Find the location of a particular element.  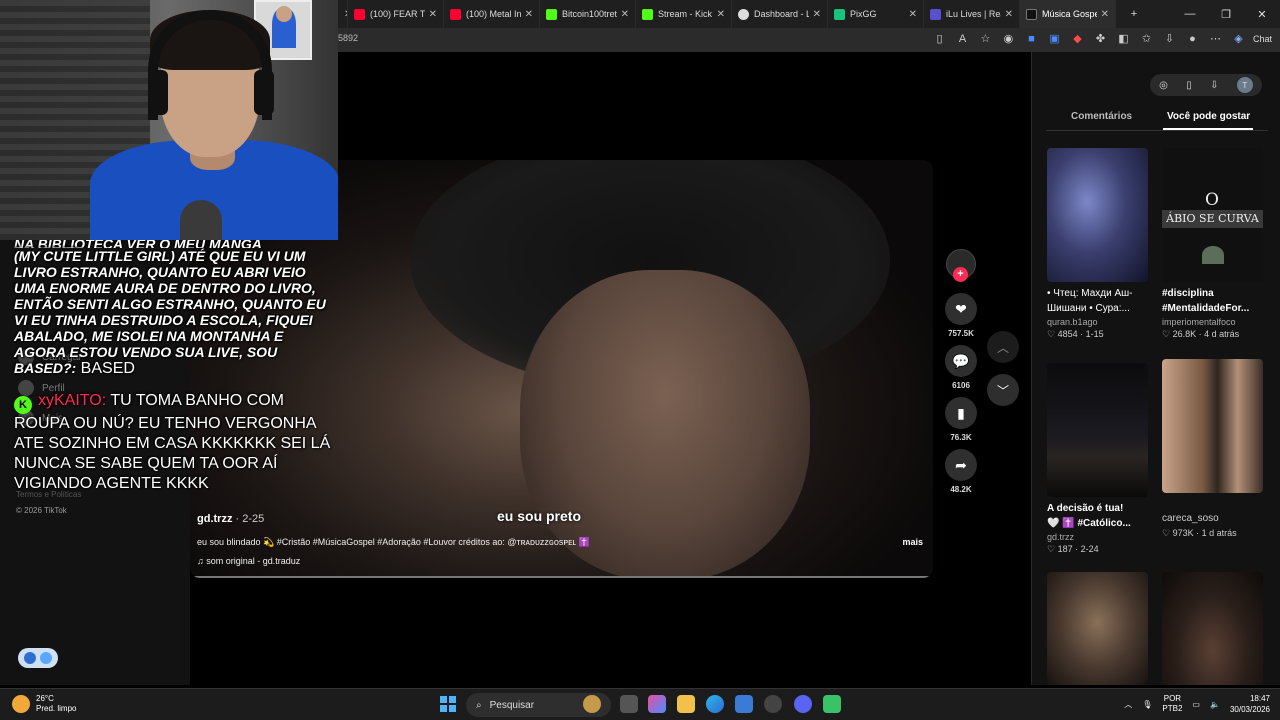

copilot-app-icon is located at coordinates (657, 704).